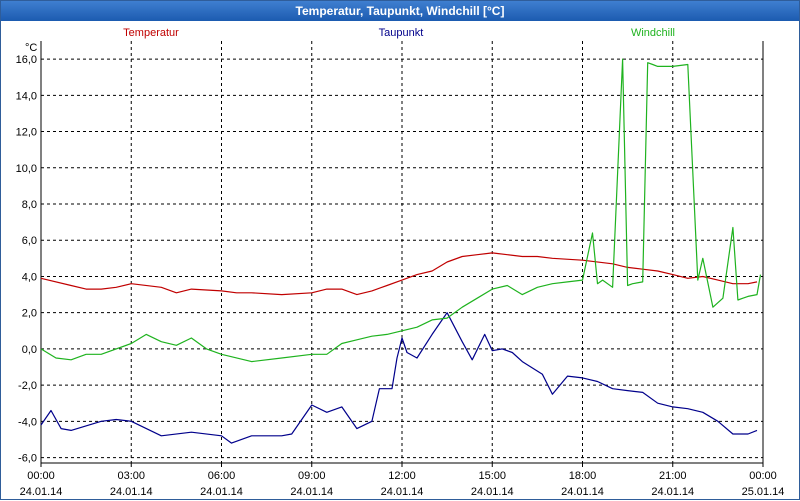 This screenshot has height=501, width=800. I want to click on x-tick-time: 18:00, so click(583, 476).